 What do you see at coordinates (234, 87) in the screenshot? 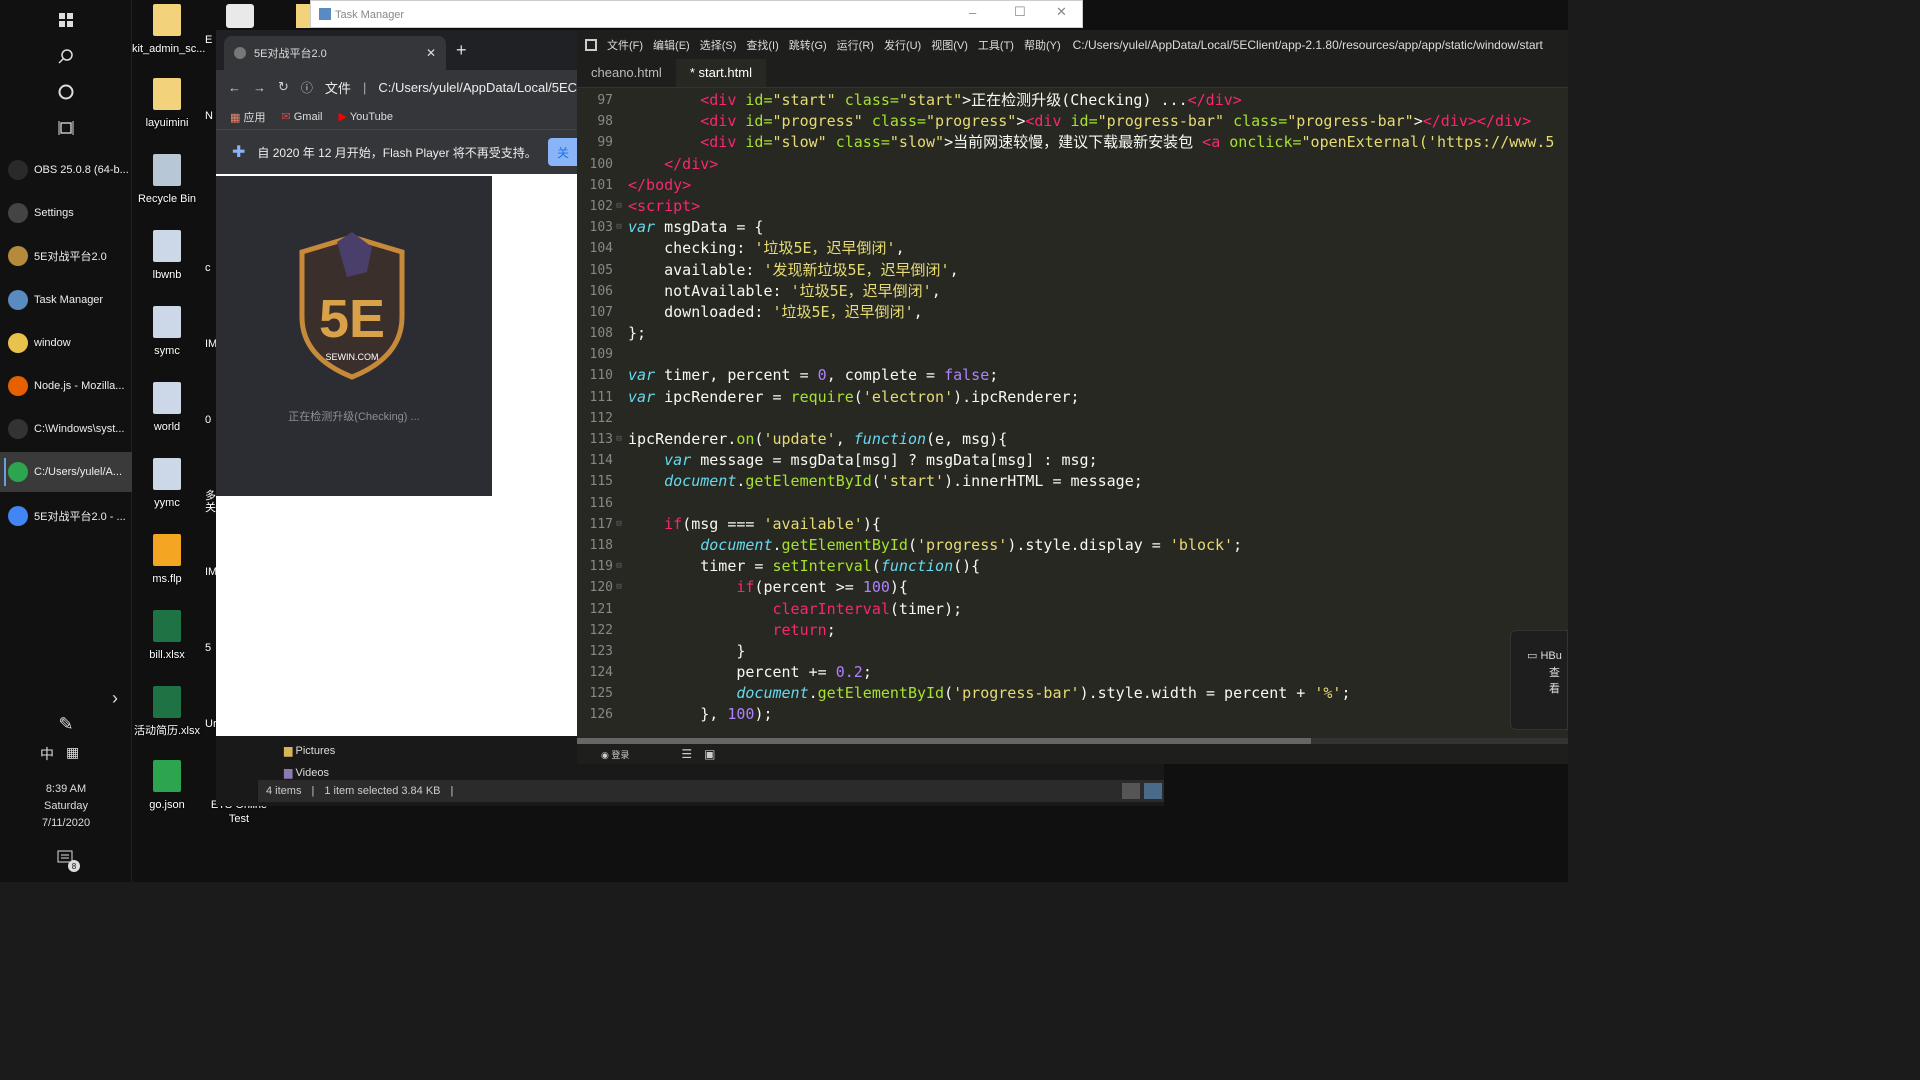
I see `back-icon: ←` at bounding box center [234, 87].